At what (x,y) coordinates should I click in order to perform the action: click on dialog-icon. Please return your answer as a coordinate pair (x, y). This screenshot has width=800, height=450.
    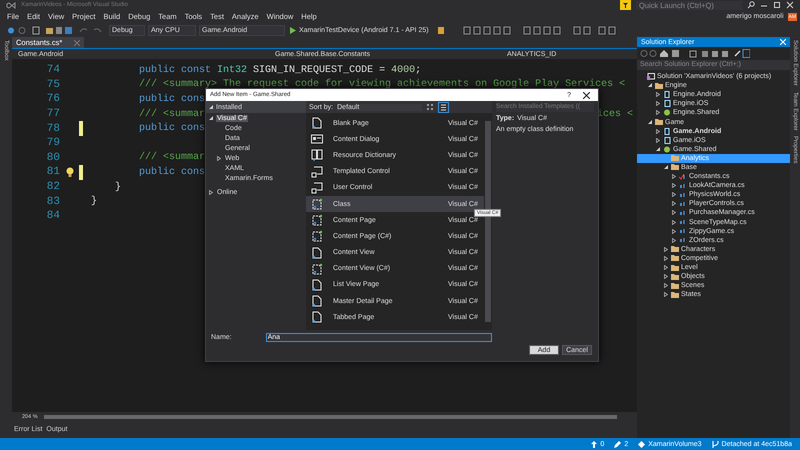
    Looking at the image, I should click on (317, 139).